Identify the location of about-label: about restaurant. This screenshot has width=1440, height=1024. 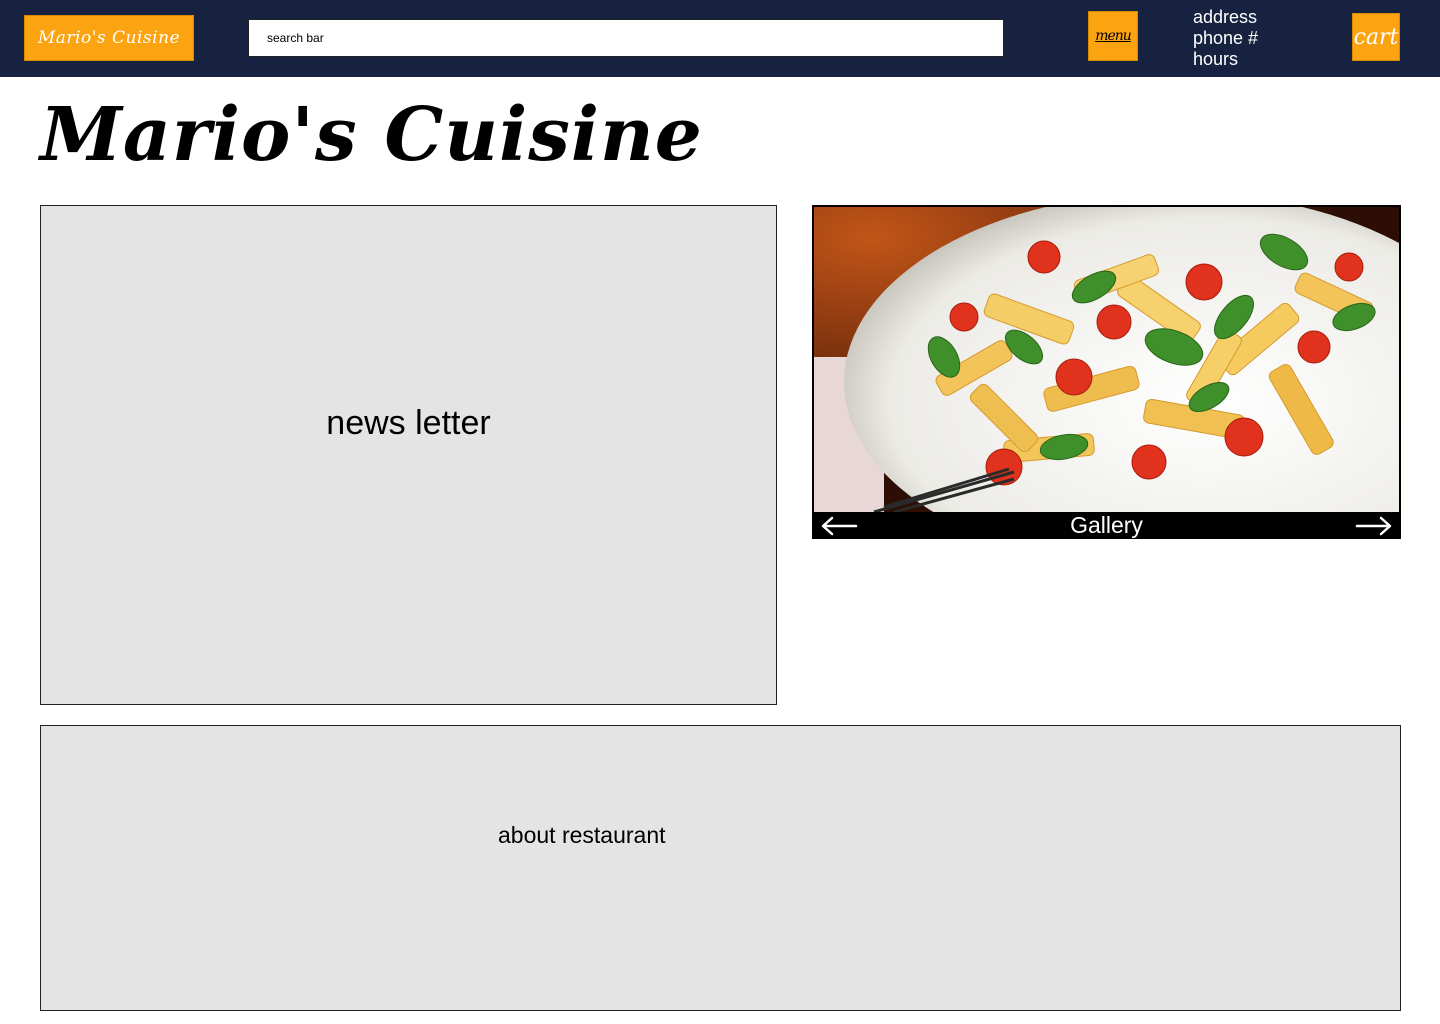
(582, 835).